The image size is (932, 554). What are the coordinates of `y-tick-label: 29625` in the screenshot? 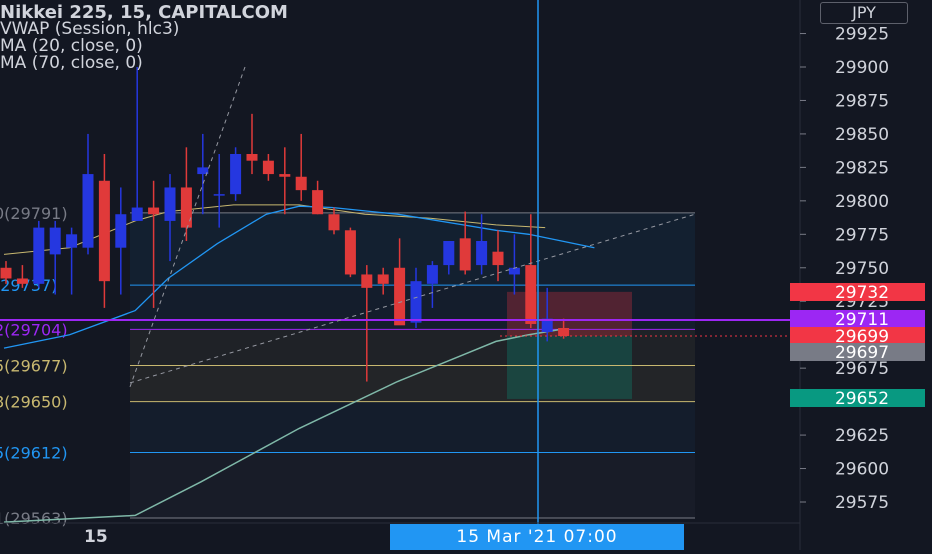 It's located at (862, 436).